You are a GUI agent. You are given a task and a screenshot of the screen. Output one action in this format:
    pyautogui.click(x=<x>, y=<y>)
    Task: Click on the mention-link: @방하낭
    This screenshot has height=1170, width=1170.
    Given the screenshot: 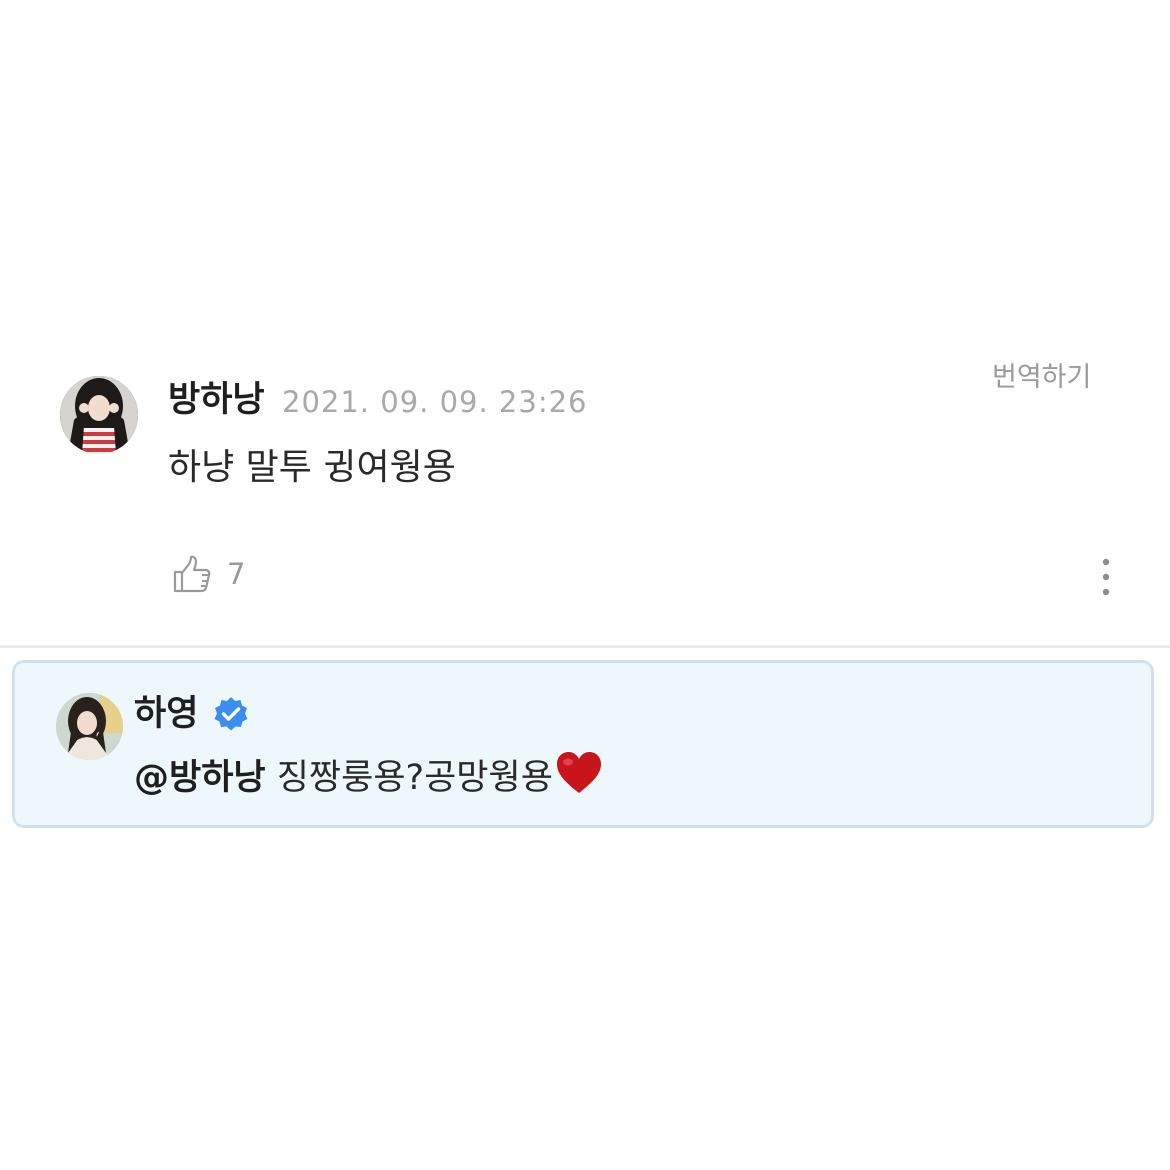 What is the action you would take?
    pyautogui.click(x=200, y=778)
    